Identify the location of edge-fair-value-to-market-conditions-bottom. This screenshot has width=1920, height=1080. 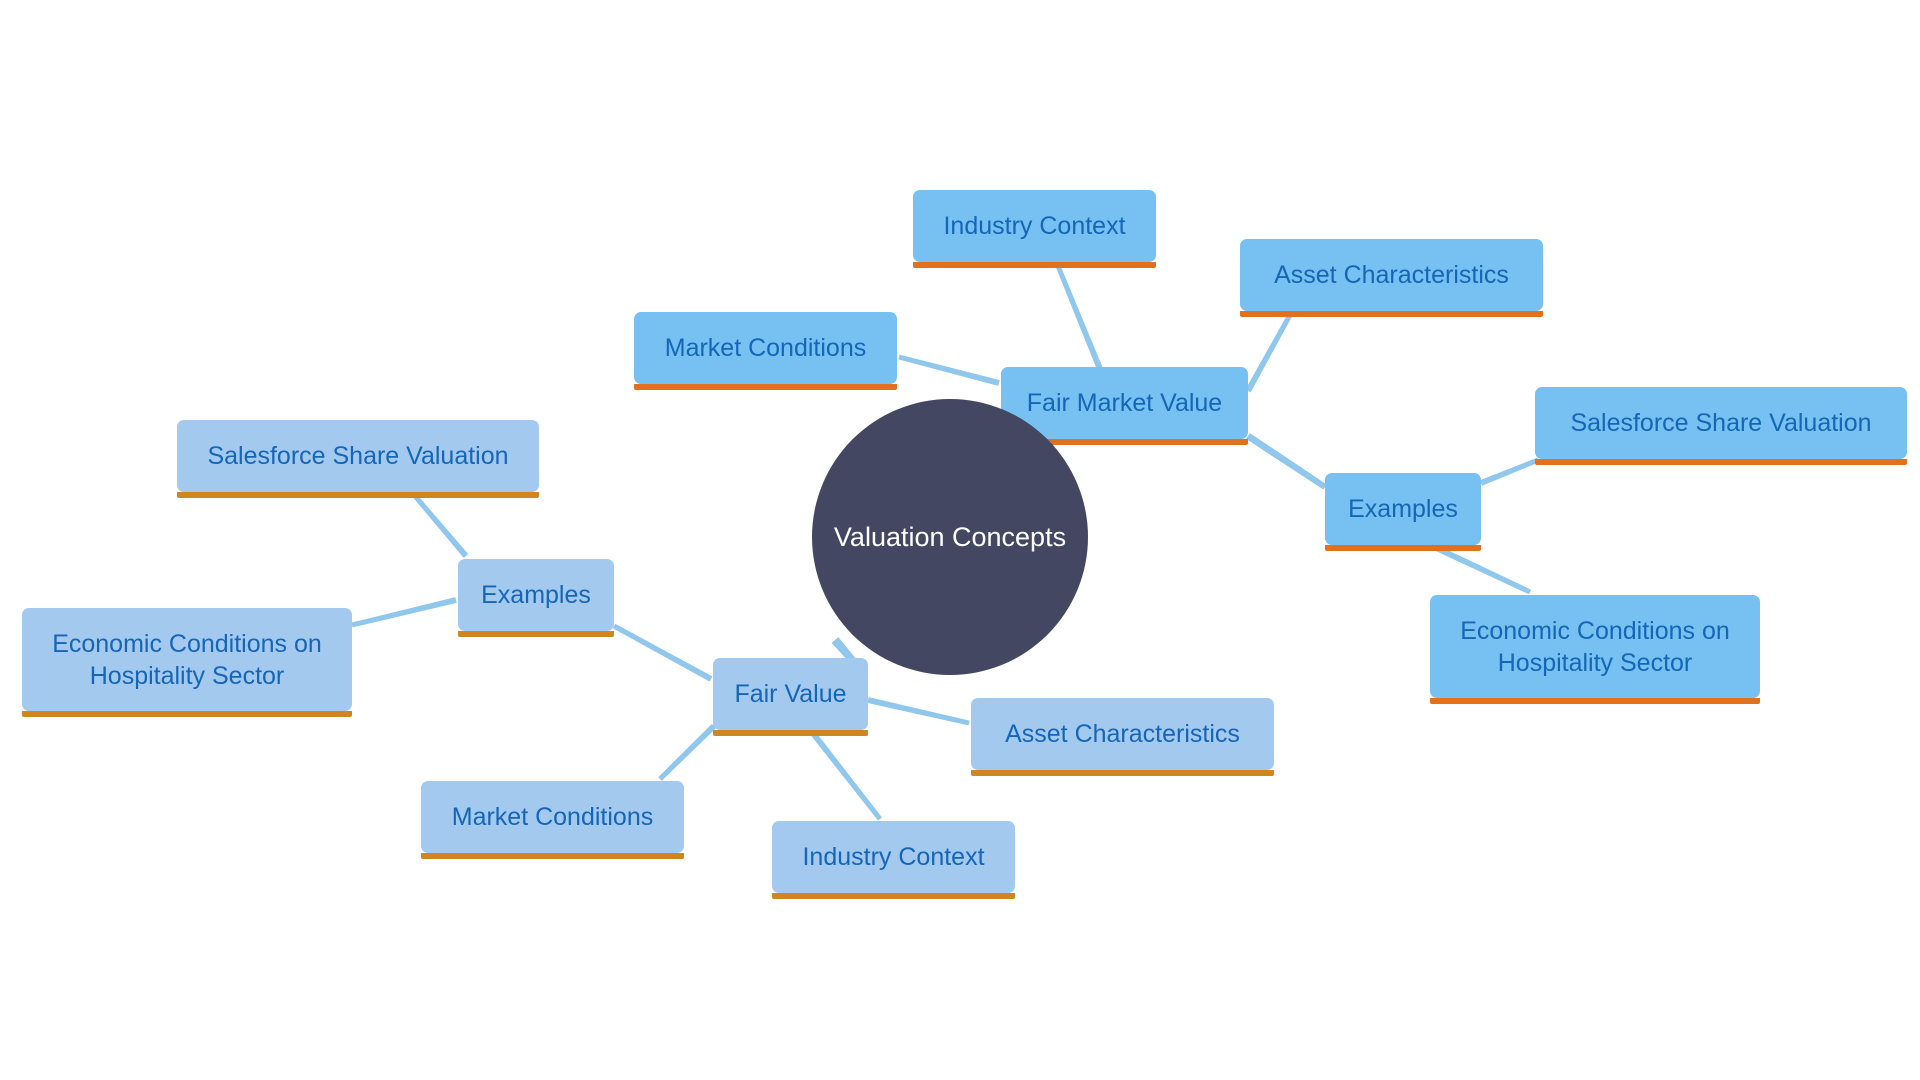
(687, 752).